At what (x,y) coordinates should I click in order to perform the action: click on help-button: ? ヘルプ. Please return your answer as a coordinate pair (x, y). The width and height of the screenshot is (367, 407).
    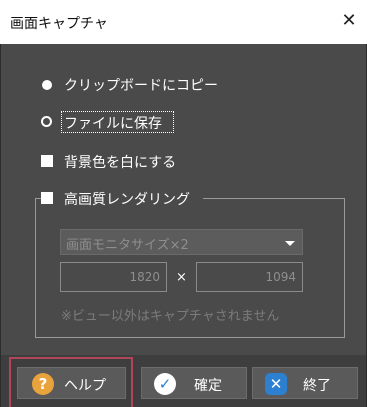
    Looking at the image, I should click on (71, 383).